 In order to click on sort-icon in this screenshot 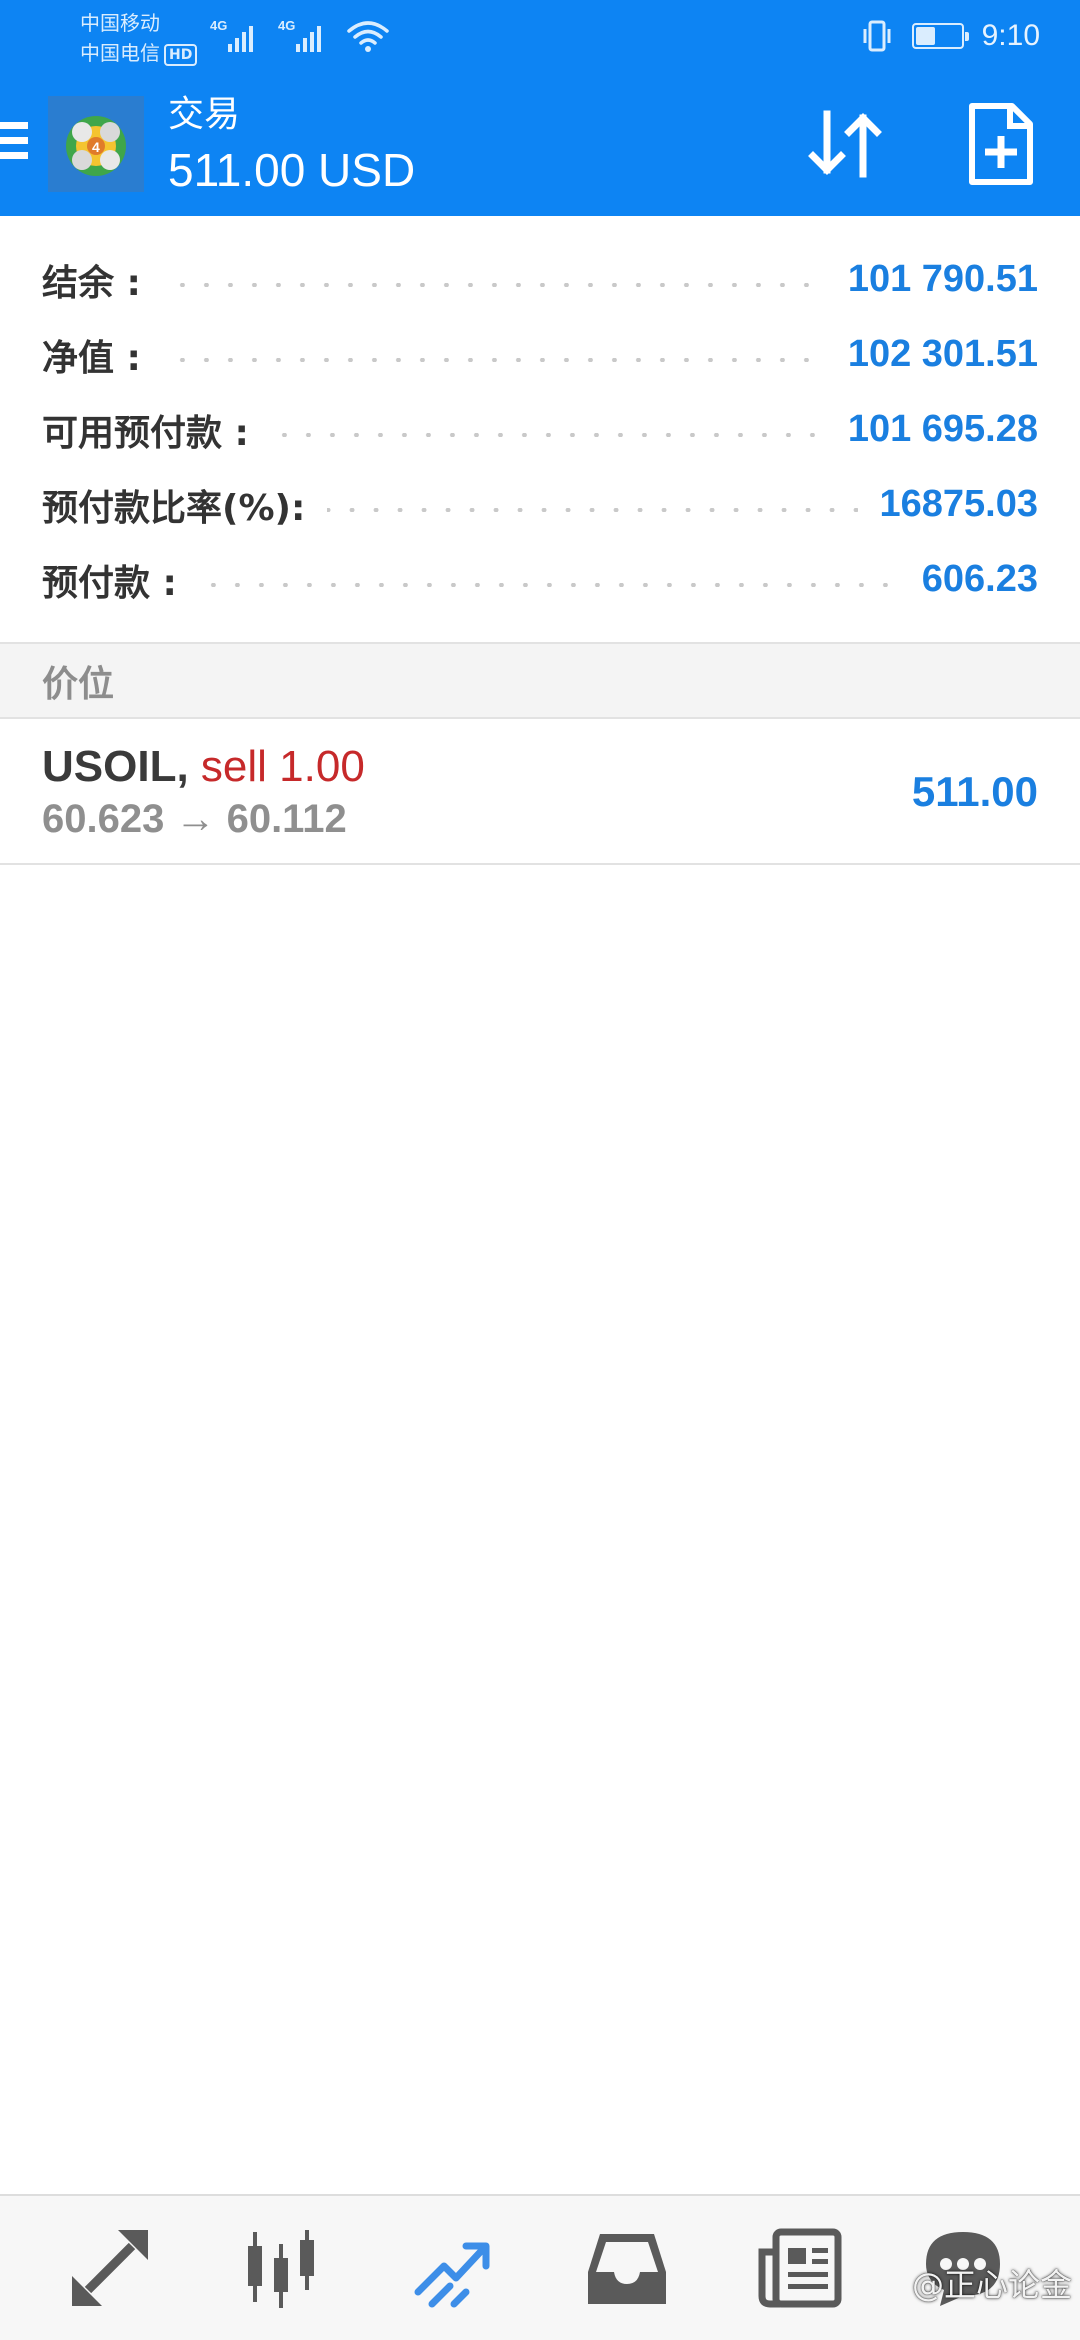, I will do `click(845, 144)`.